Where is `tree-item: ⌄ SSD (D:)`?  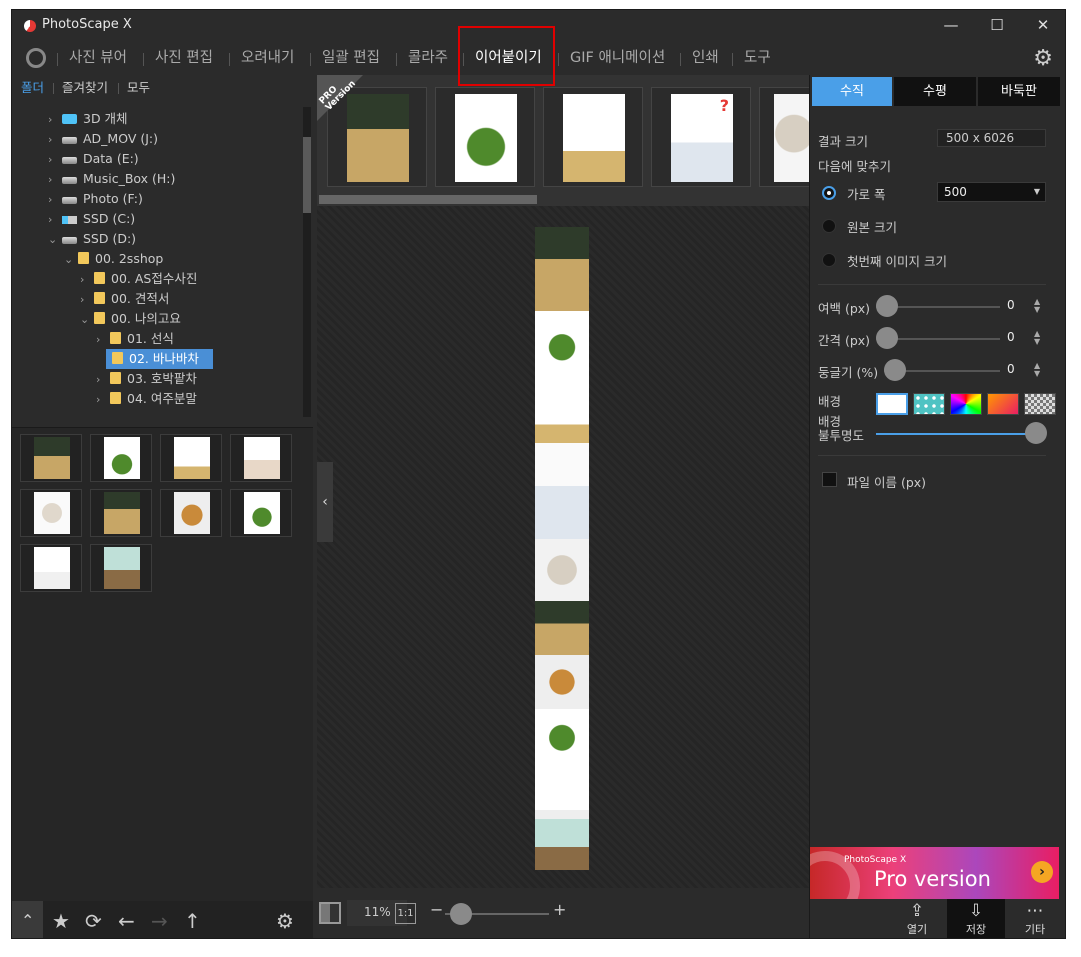 tree-item: ⌄ SSD (D:) is located at coordinates (92, 239).